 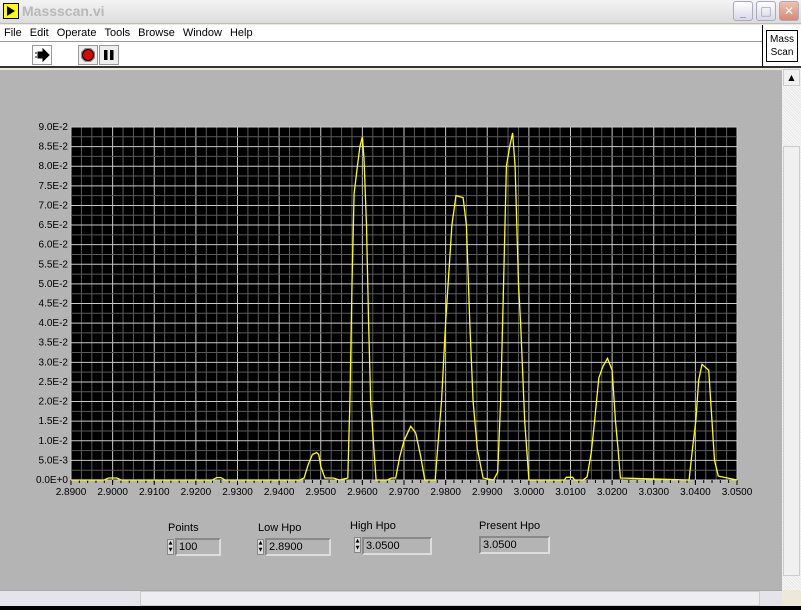 What do you see at coordinates (71, 492) in the screenshot?
I see `x-tick-label: 2.8900` at bounding box center [71, 492].